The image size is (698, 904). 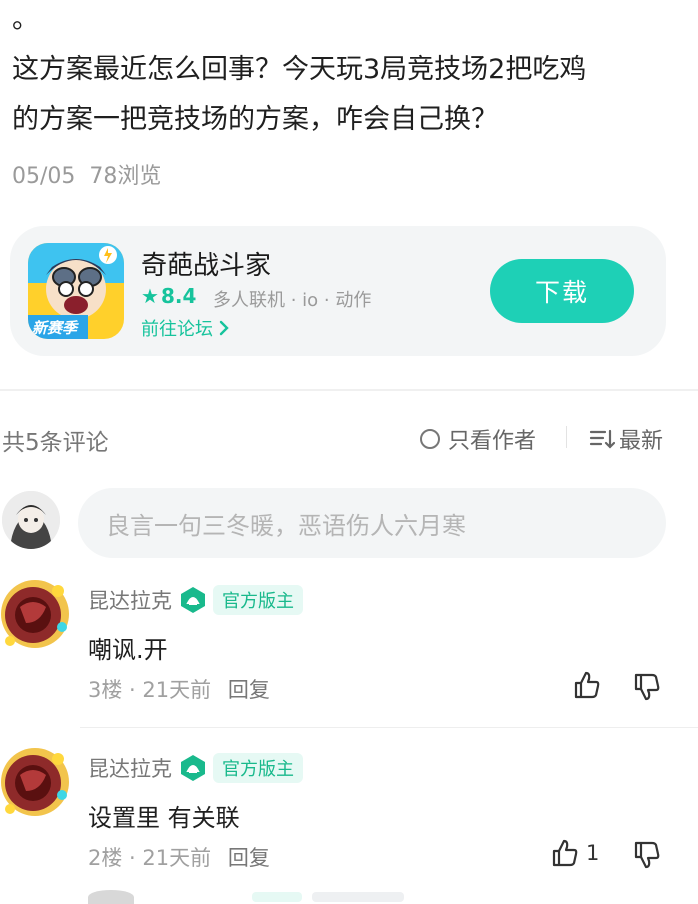 I want to click on forum-link: 前往论坛, so click(x=186, y=328).